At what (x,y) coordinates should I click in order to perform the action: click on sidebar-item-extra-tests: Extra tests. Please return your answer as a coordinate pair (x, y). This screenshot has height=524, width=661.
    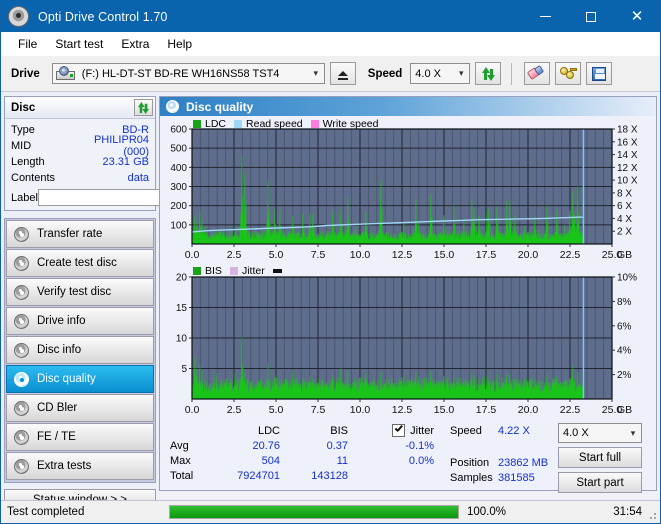
    Looking at the image, I should click on (80, 466).